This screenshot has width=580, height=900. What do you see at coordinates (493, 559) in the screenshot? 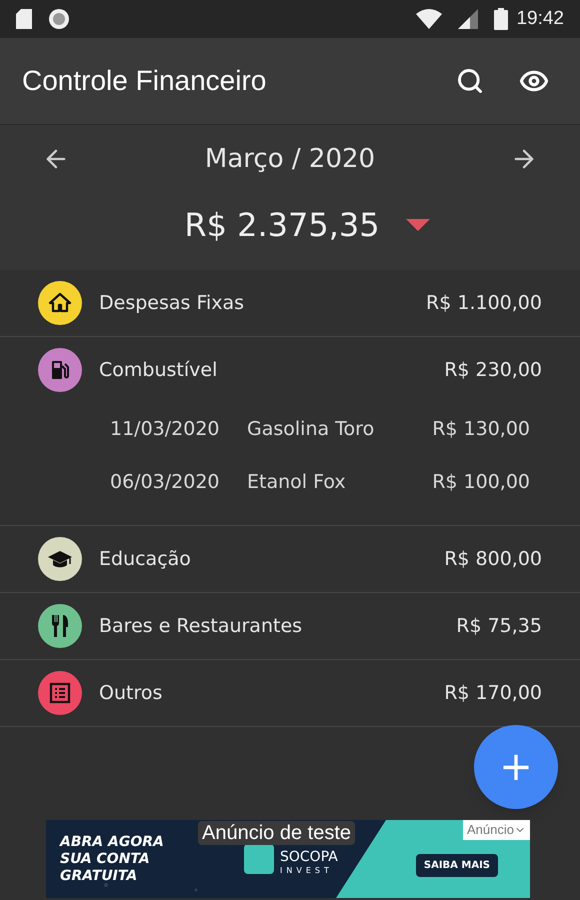
I see `category-amount: R$ 800,00` at bounding box center [493, 559].